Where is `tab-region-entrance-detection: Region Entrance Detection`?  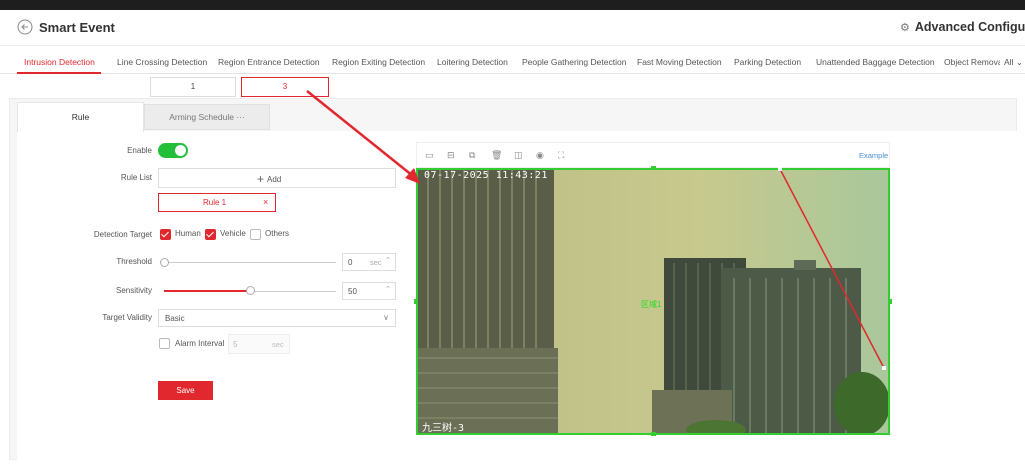
tab-region-entrance-detection: Region Entrance Detection is located at coordinates (269, 62).